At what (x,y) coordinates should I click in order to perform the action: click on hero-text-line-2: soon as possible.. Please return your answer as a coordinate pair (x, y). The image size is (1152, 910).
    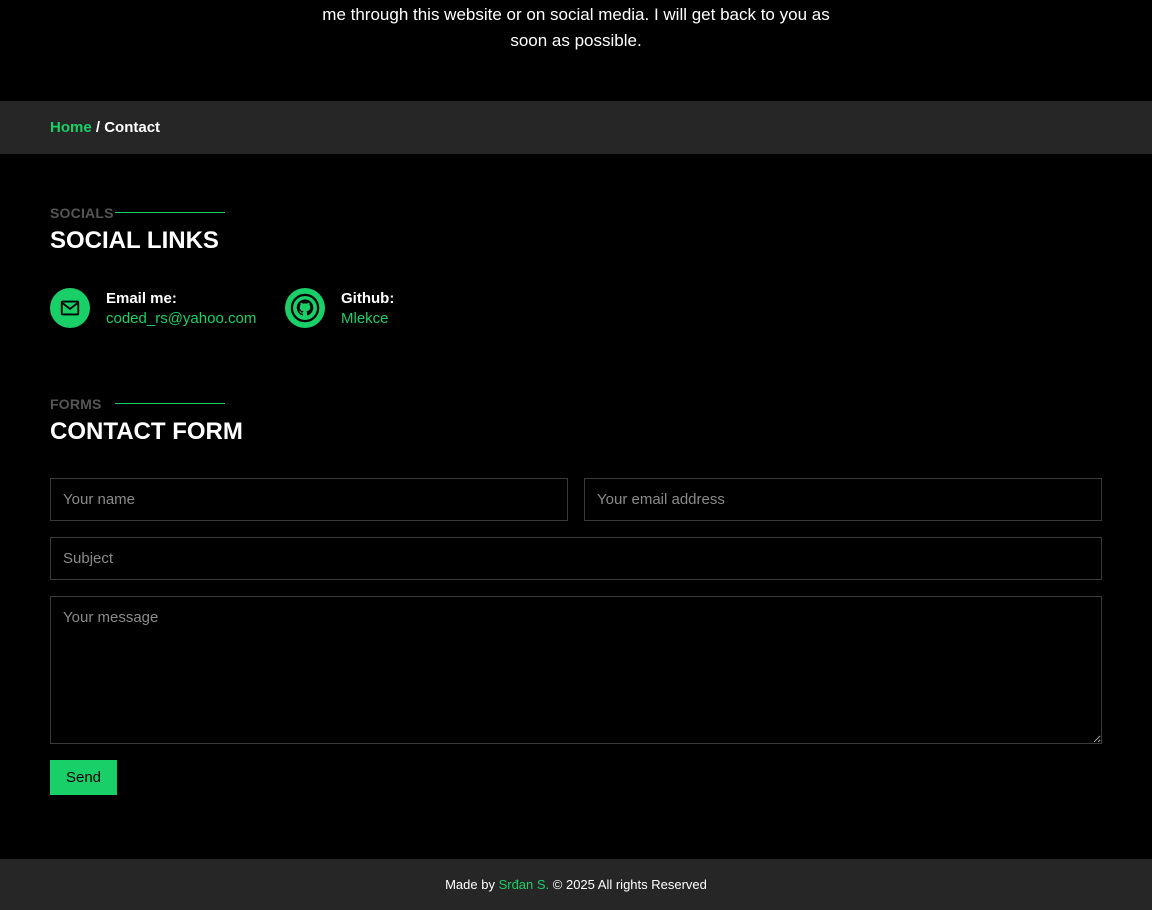
    Looking at the image, I should click on (576, 40).